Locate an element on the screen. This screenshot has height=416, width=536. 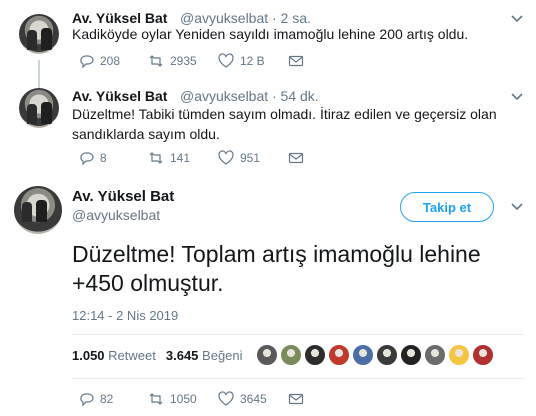
reply-button: 8 is located at coordinates (113, 158).